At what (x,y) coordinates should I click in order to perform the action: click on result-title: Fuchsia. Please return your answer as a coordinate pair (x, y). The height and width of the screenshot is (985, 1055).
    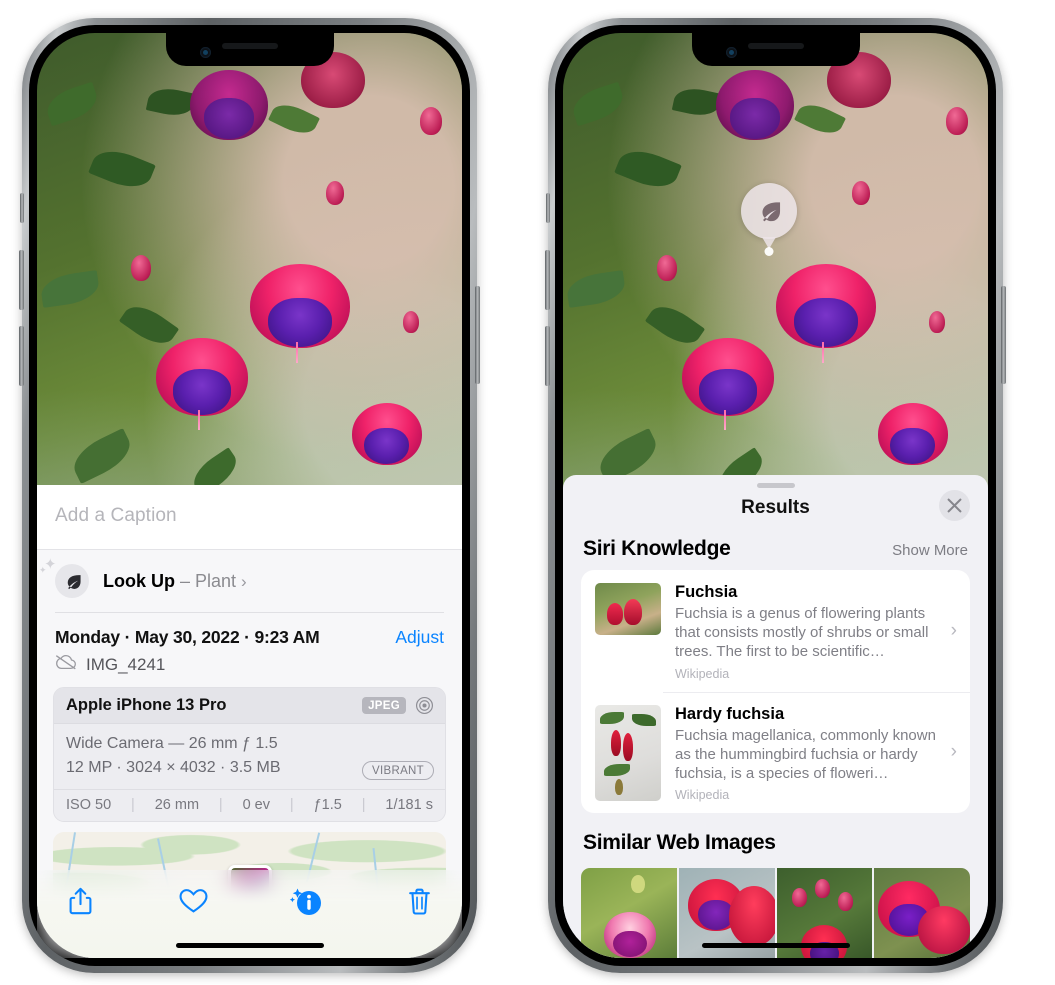
    Looking at the image, I should click on (706, 592).